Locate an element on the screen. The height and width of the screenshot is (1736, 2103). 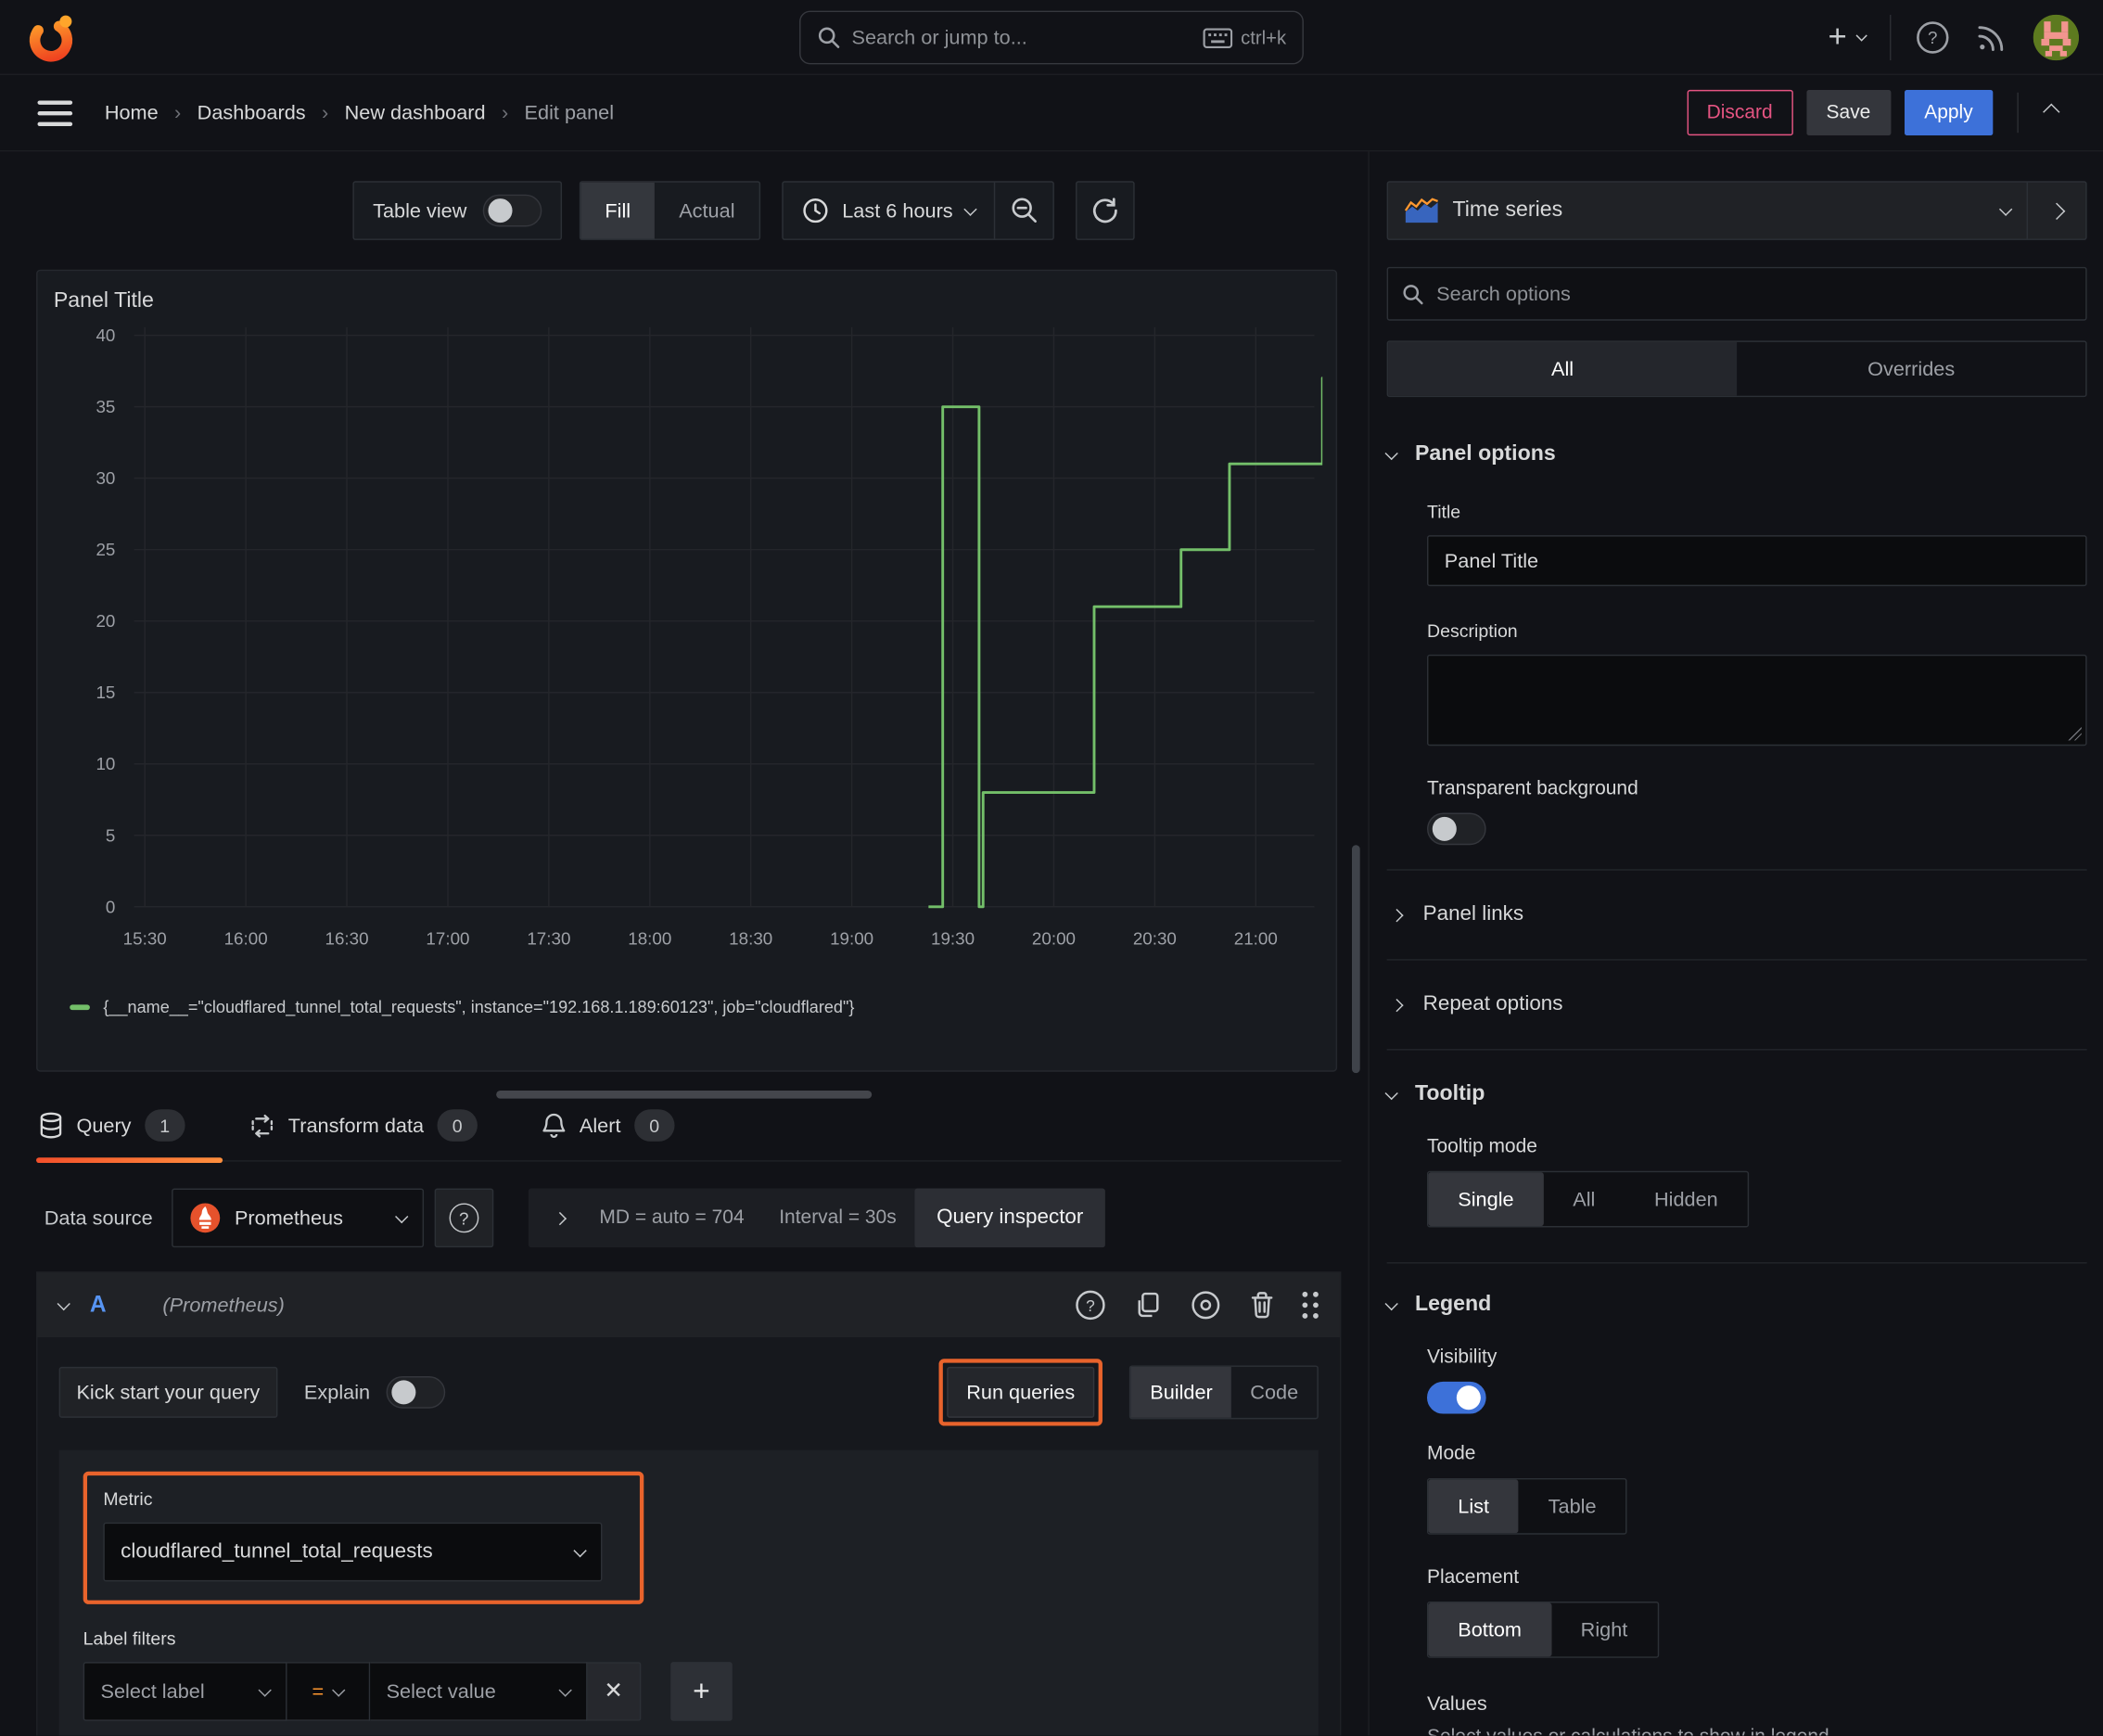
tab-query: Query 1 is located at coordinates (129, 1130).